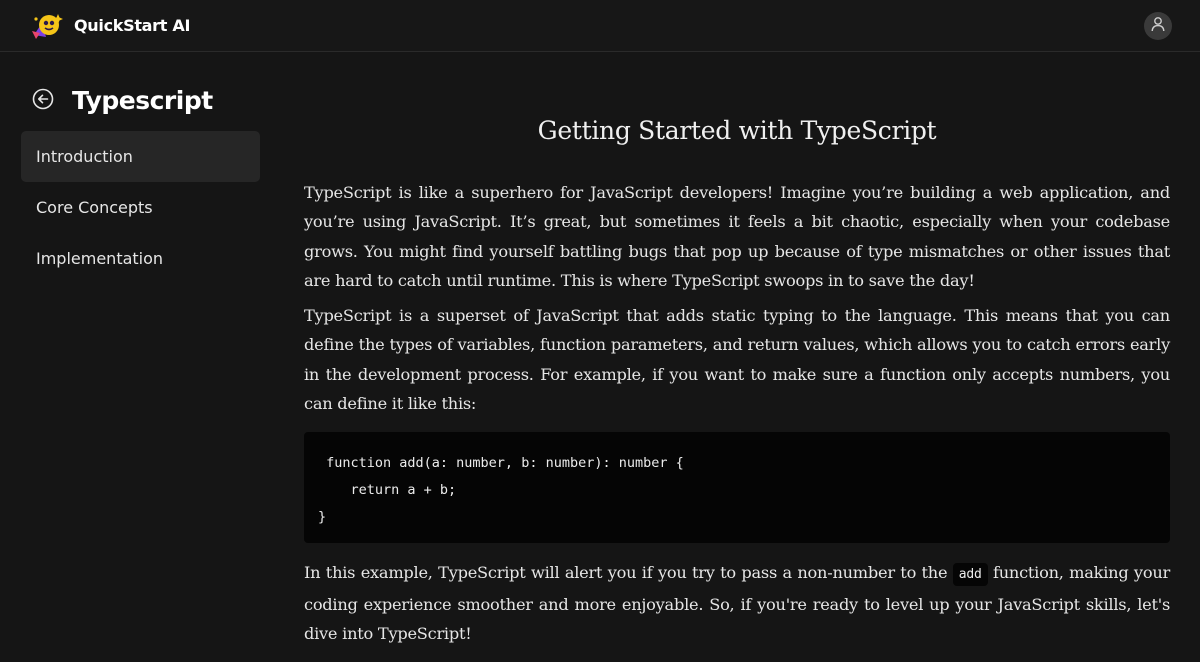  I want to click on brand: QuickStart AI, so click(110, 26).